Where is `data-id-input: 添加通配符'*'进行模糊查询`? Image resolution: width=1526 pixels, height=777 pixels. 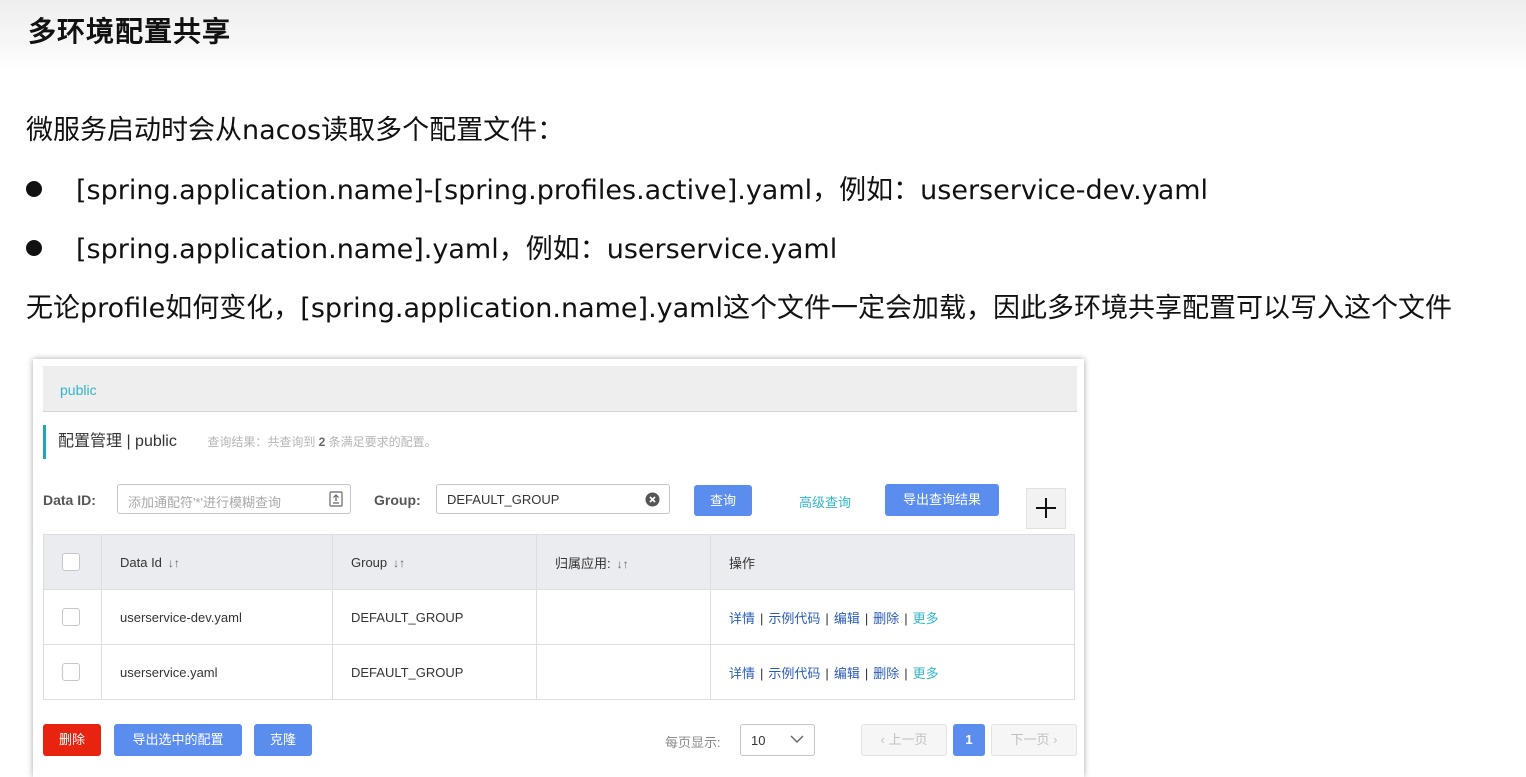
data-id-input: 添加通配符'*'进行模糊查询 is located at coordinates (234, 499).